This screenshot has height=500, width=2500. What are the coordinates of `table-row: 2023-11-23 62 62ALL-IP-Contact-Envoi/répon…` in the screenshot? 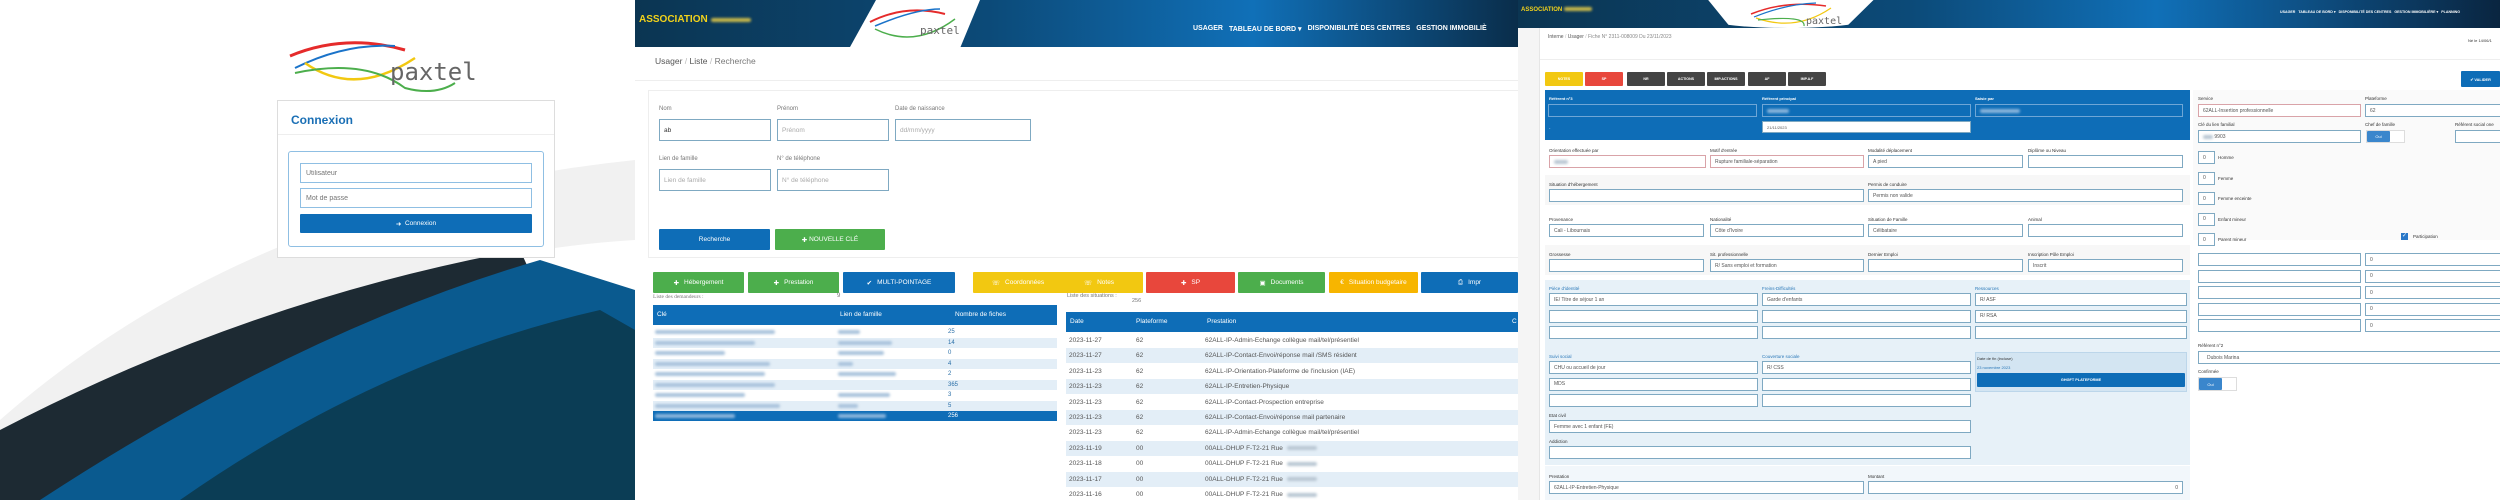 It's located at (1292, 417).